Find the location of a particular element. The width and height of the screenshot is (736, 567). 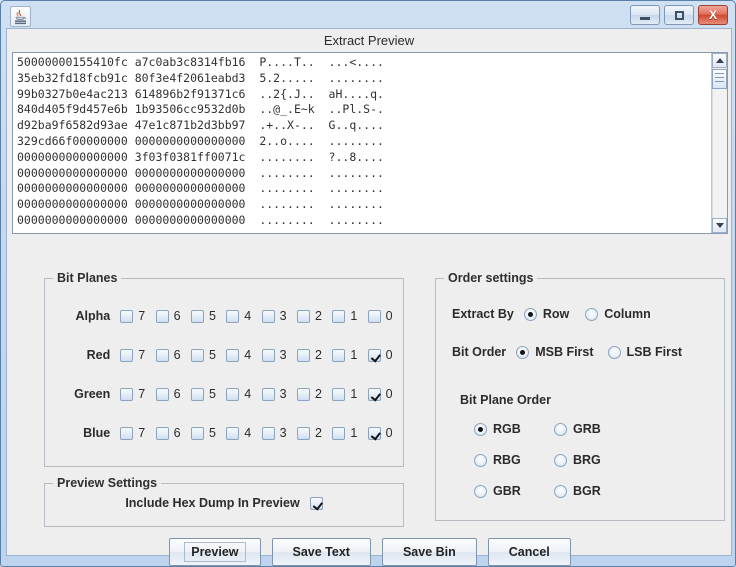

bit-plane-item: 1 is located at coordinates (349, 394).